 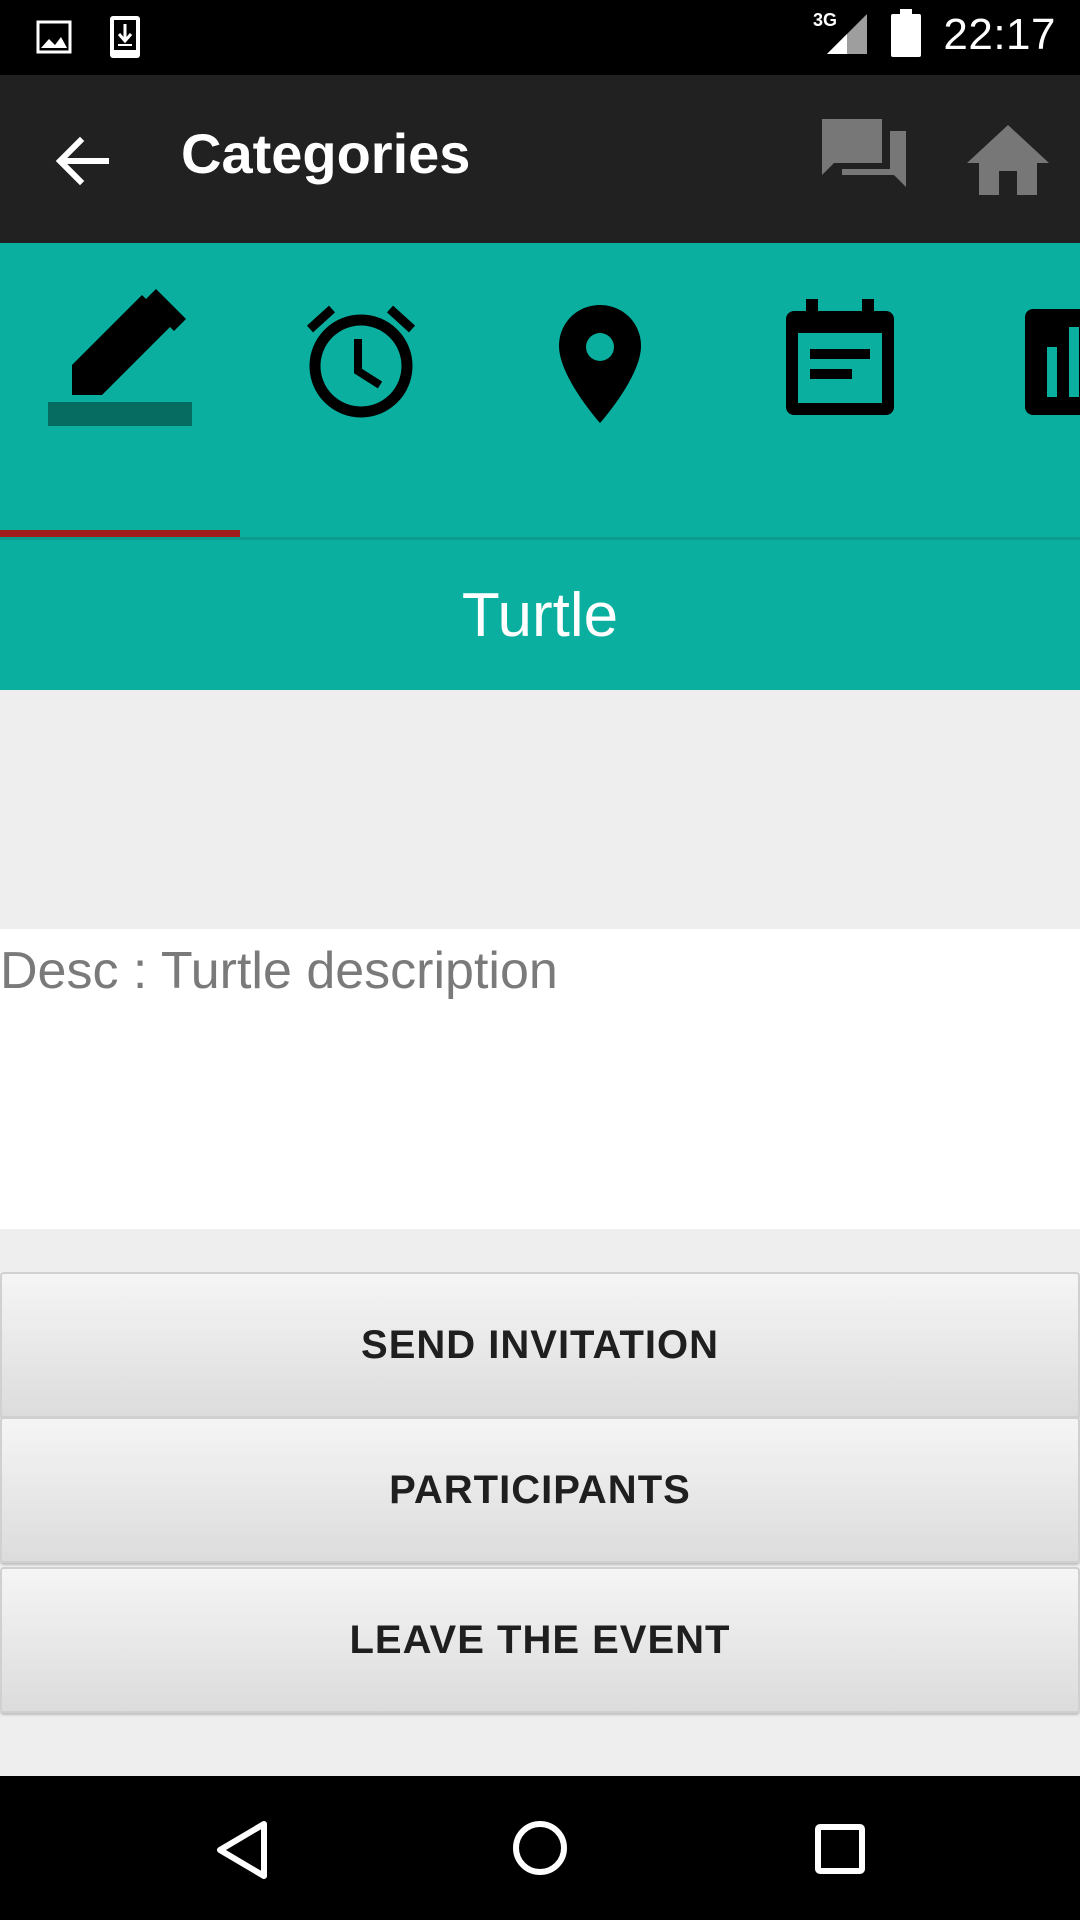 I want to click on participants-button: PARTICIPANTS, so click(x=540, y=1490).